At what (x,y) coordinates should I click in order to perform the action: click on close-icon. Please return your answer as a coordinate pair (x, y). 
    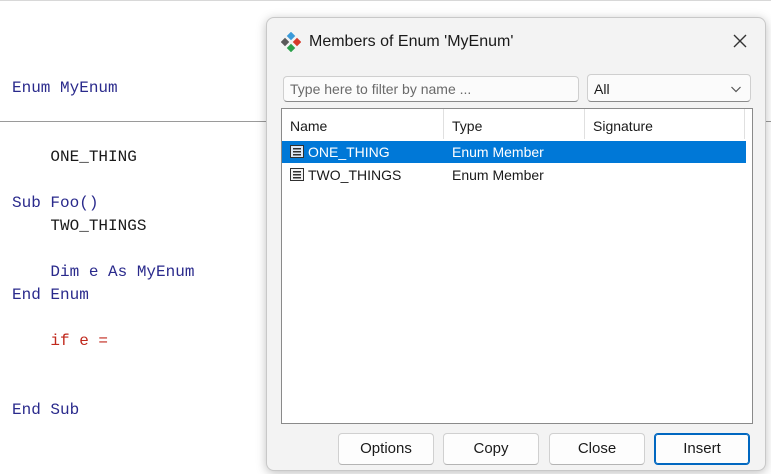
    Looking at the image, I should click on (740, 41).